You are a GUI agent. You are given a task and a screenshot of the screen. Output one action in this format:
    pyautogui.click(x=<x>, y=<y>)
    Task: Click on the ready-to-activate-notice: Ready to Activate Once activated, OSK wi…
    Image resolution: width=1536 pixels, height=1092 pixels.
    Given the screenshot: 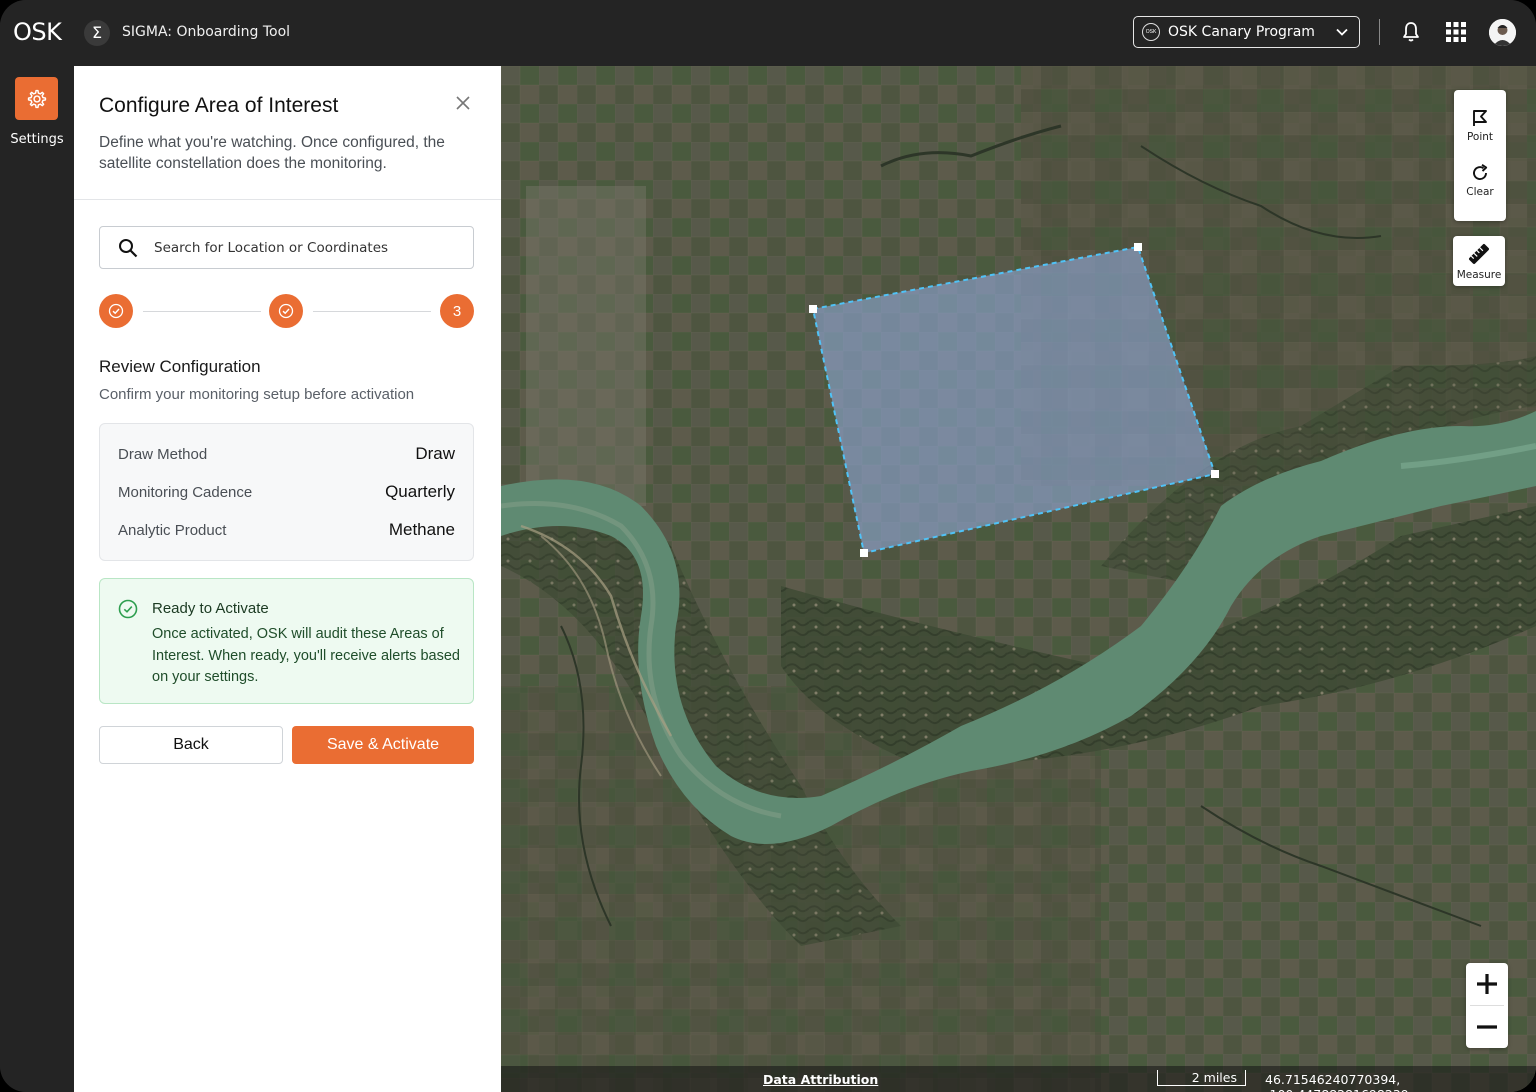 What is the action you would take?
    pyautogui.click(x=286, y=641)
    